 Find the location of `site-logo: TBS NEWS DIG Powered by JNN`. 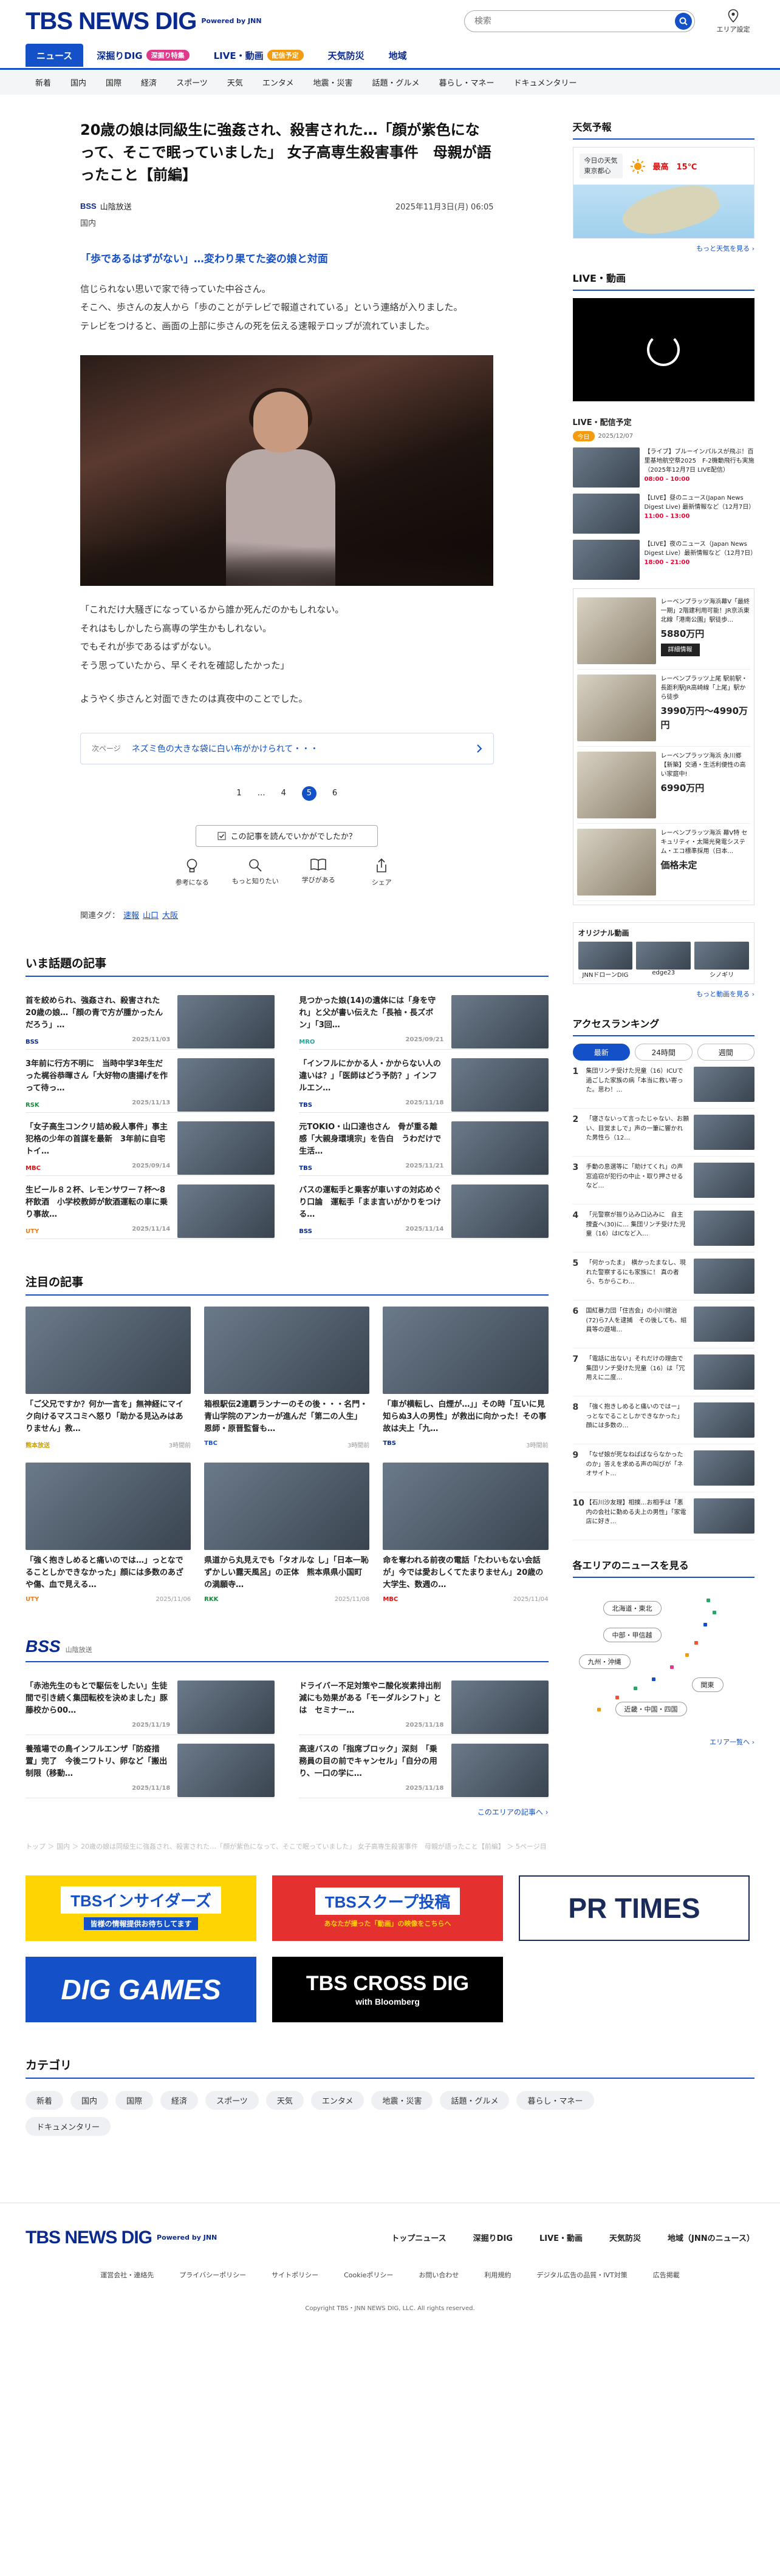

site-logo: TBS NEWS DIG Powered by JNN is located at coordinates (144, 21).